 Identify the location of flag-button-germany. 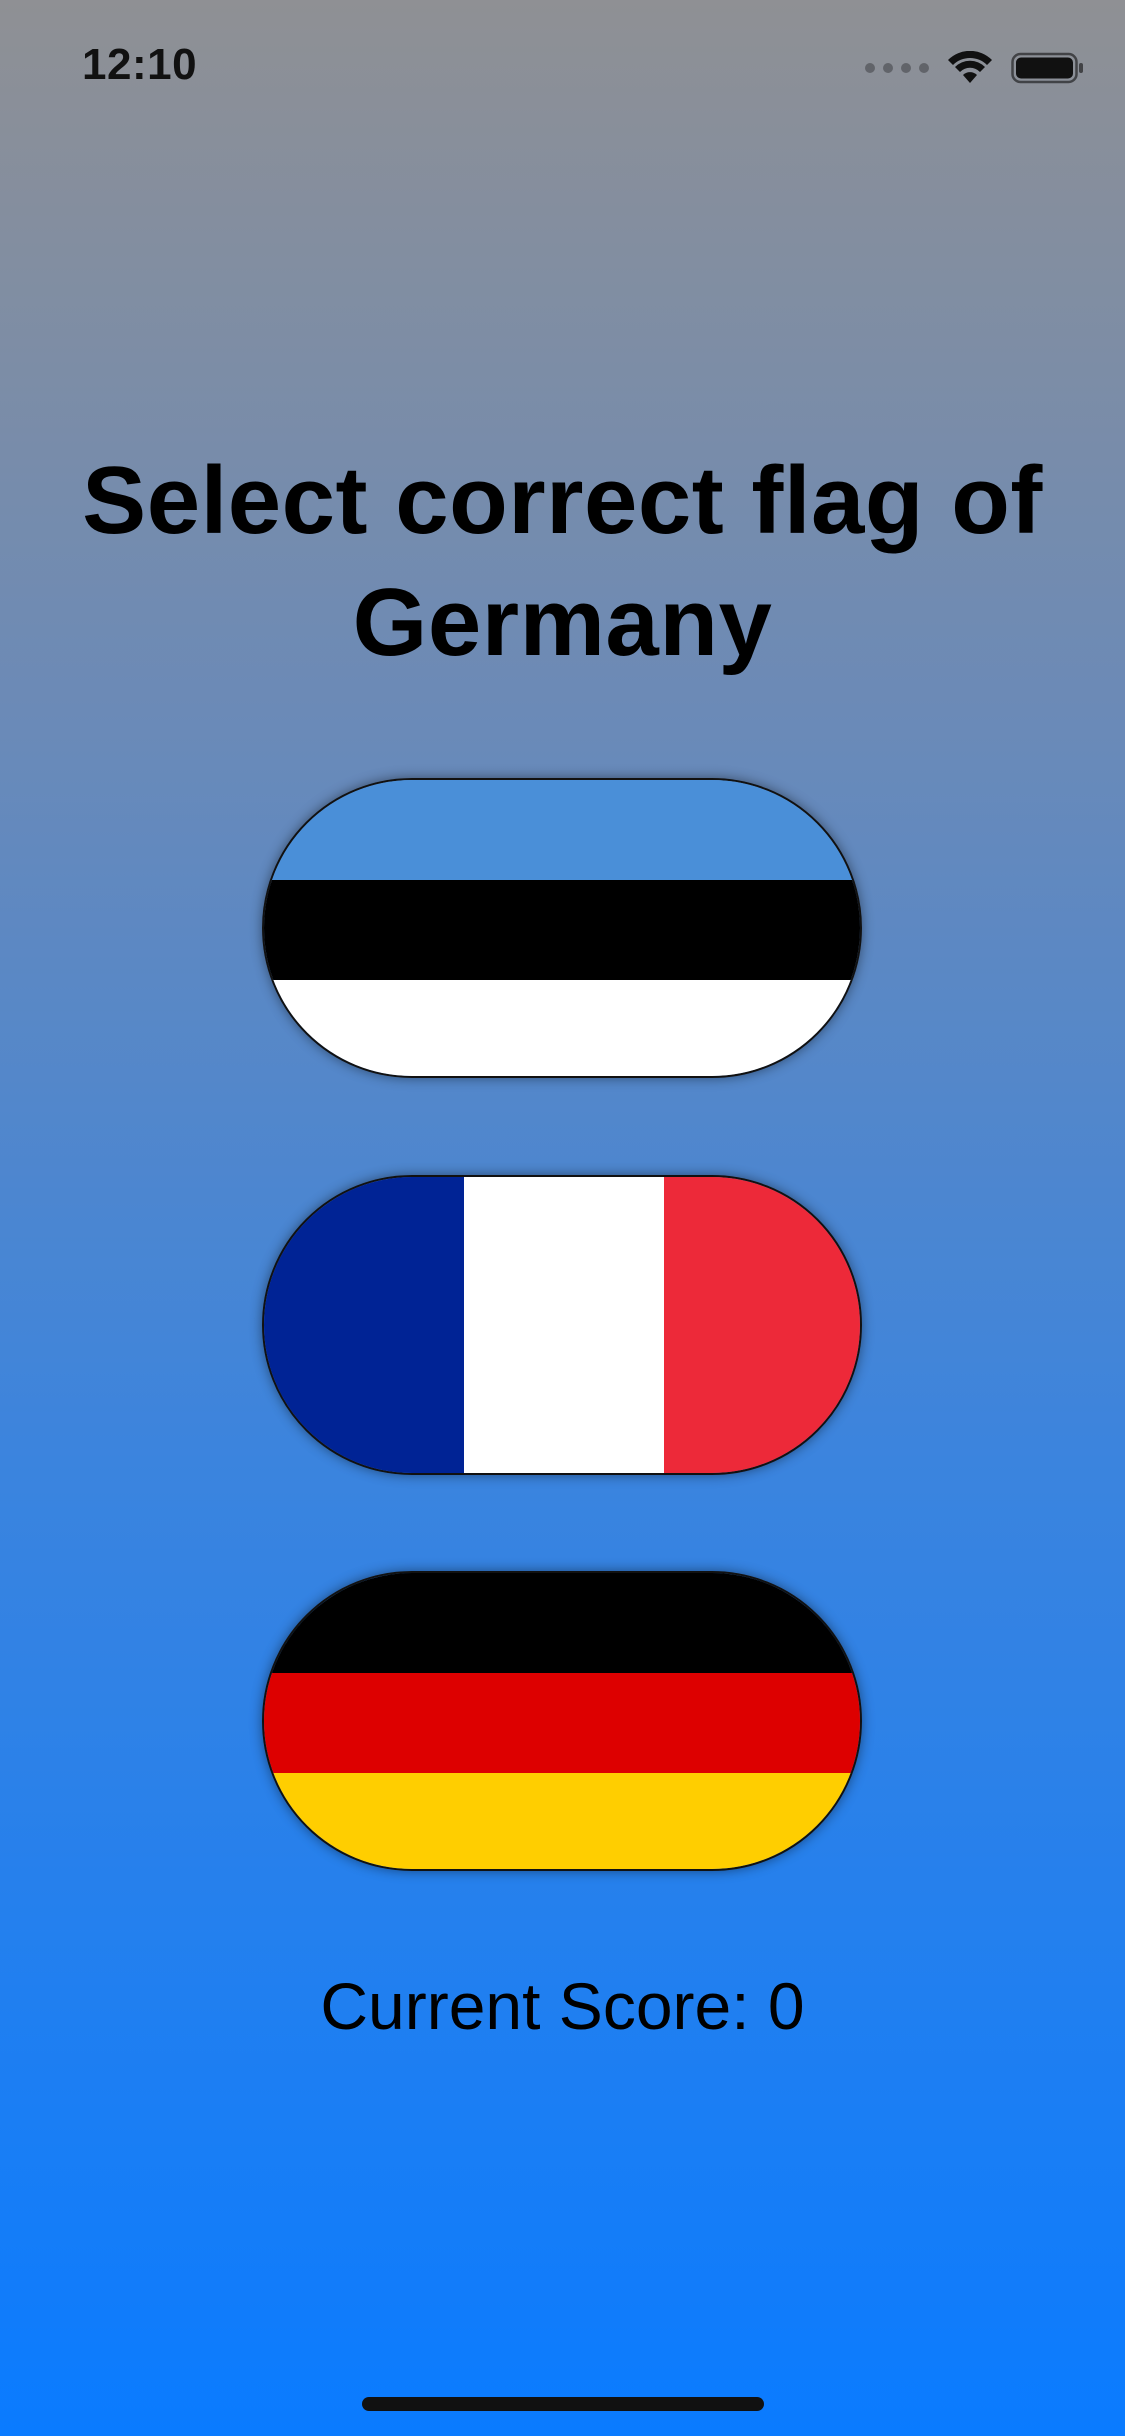
(562, 1721).